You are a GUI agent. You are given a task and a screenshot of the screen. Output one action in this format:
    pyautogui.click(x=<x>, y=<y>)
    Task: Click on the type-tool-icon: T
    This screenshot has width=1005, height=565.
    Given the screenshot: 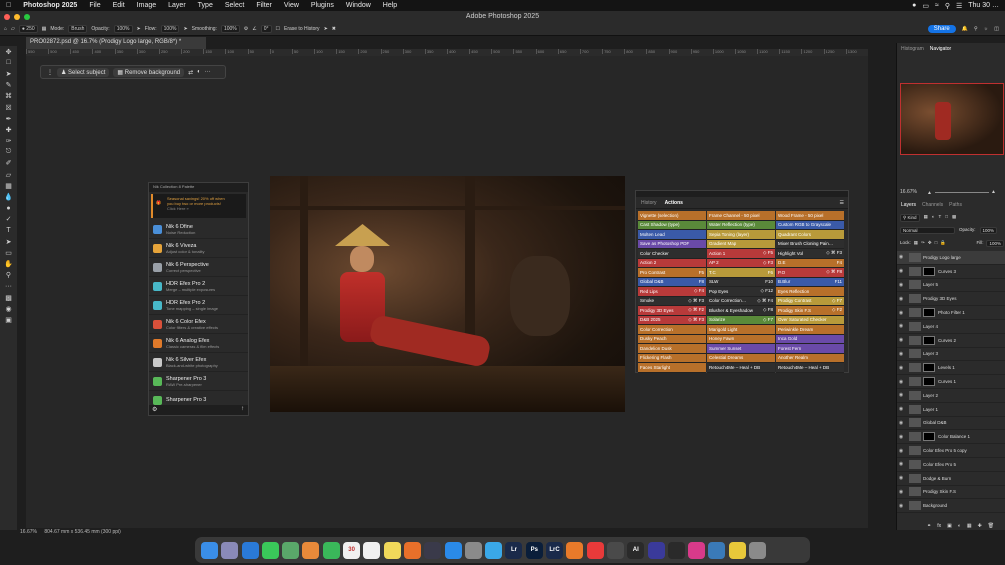 What is the action you would take?
    pyautogui.click(x=9, y=230)
    